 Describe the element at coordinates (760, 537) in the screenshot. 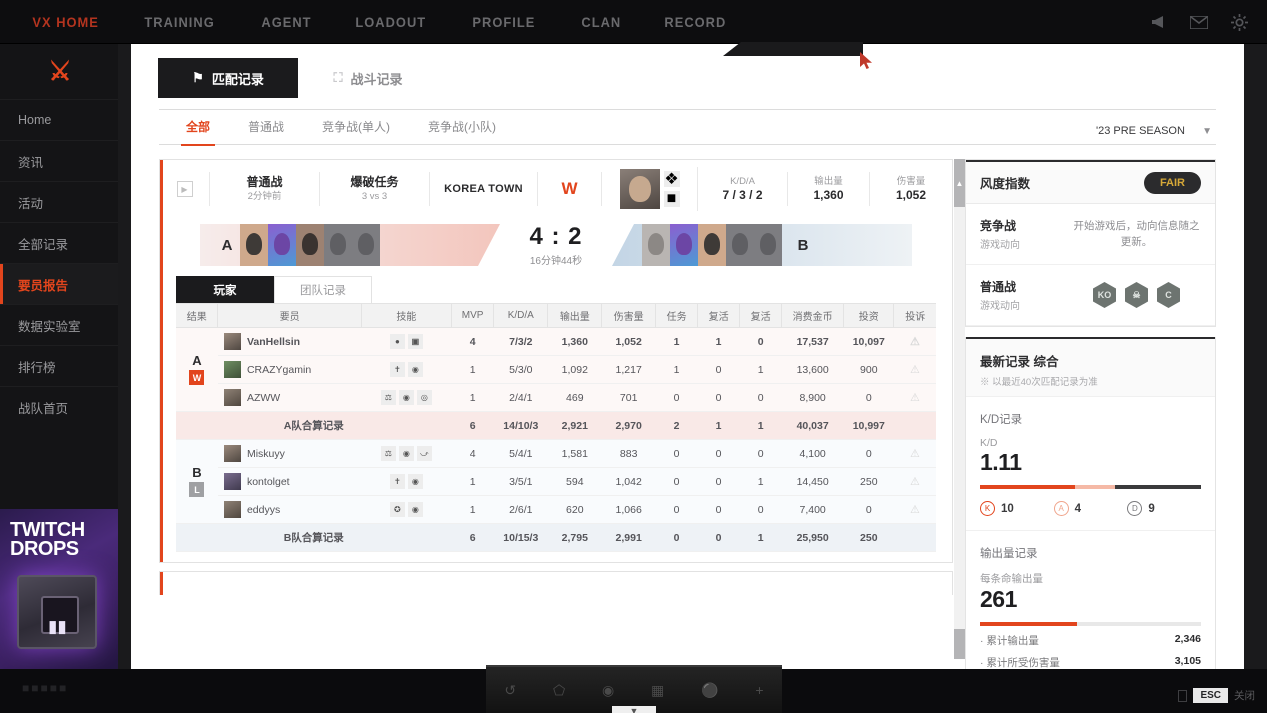

I see `team-b-total-respawn: 1` at that location.